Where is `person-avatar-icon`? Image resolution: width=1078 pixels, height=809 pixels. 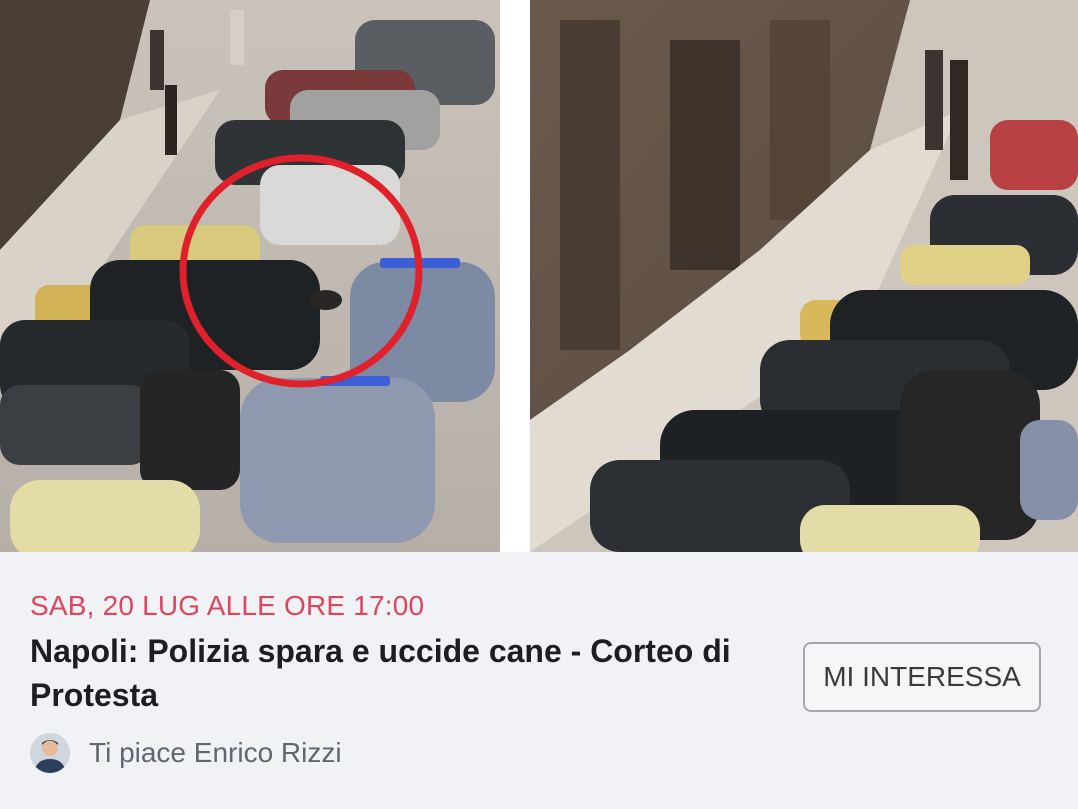
person-avatar-icon is located at coordinates (50, 753).